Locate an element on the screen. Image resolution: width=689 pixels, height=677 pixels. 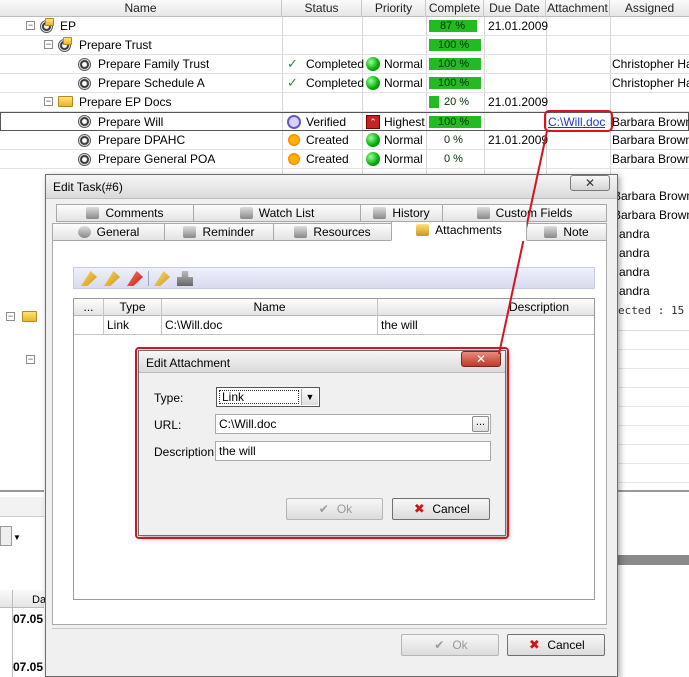
annotation-line is located at coordinates (523, 242).